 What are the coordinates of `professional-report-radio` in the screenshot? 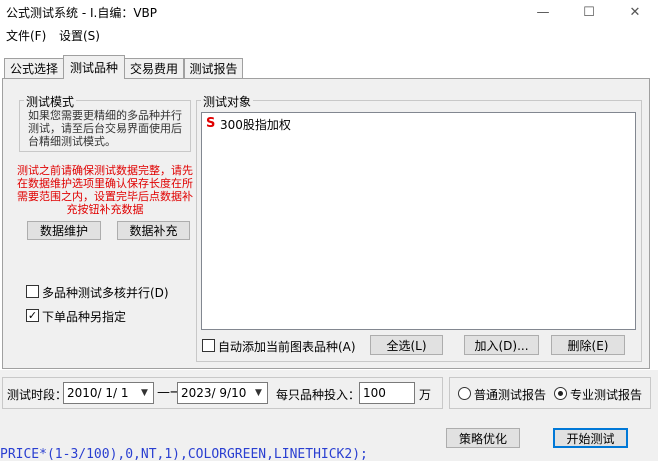 It's located at (560, 393).